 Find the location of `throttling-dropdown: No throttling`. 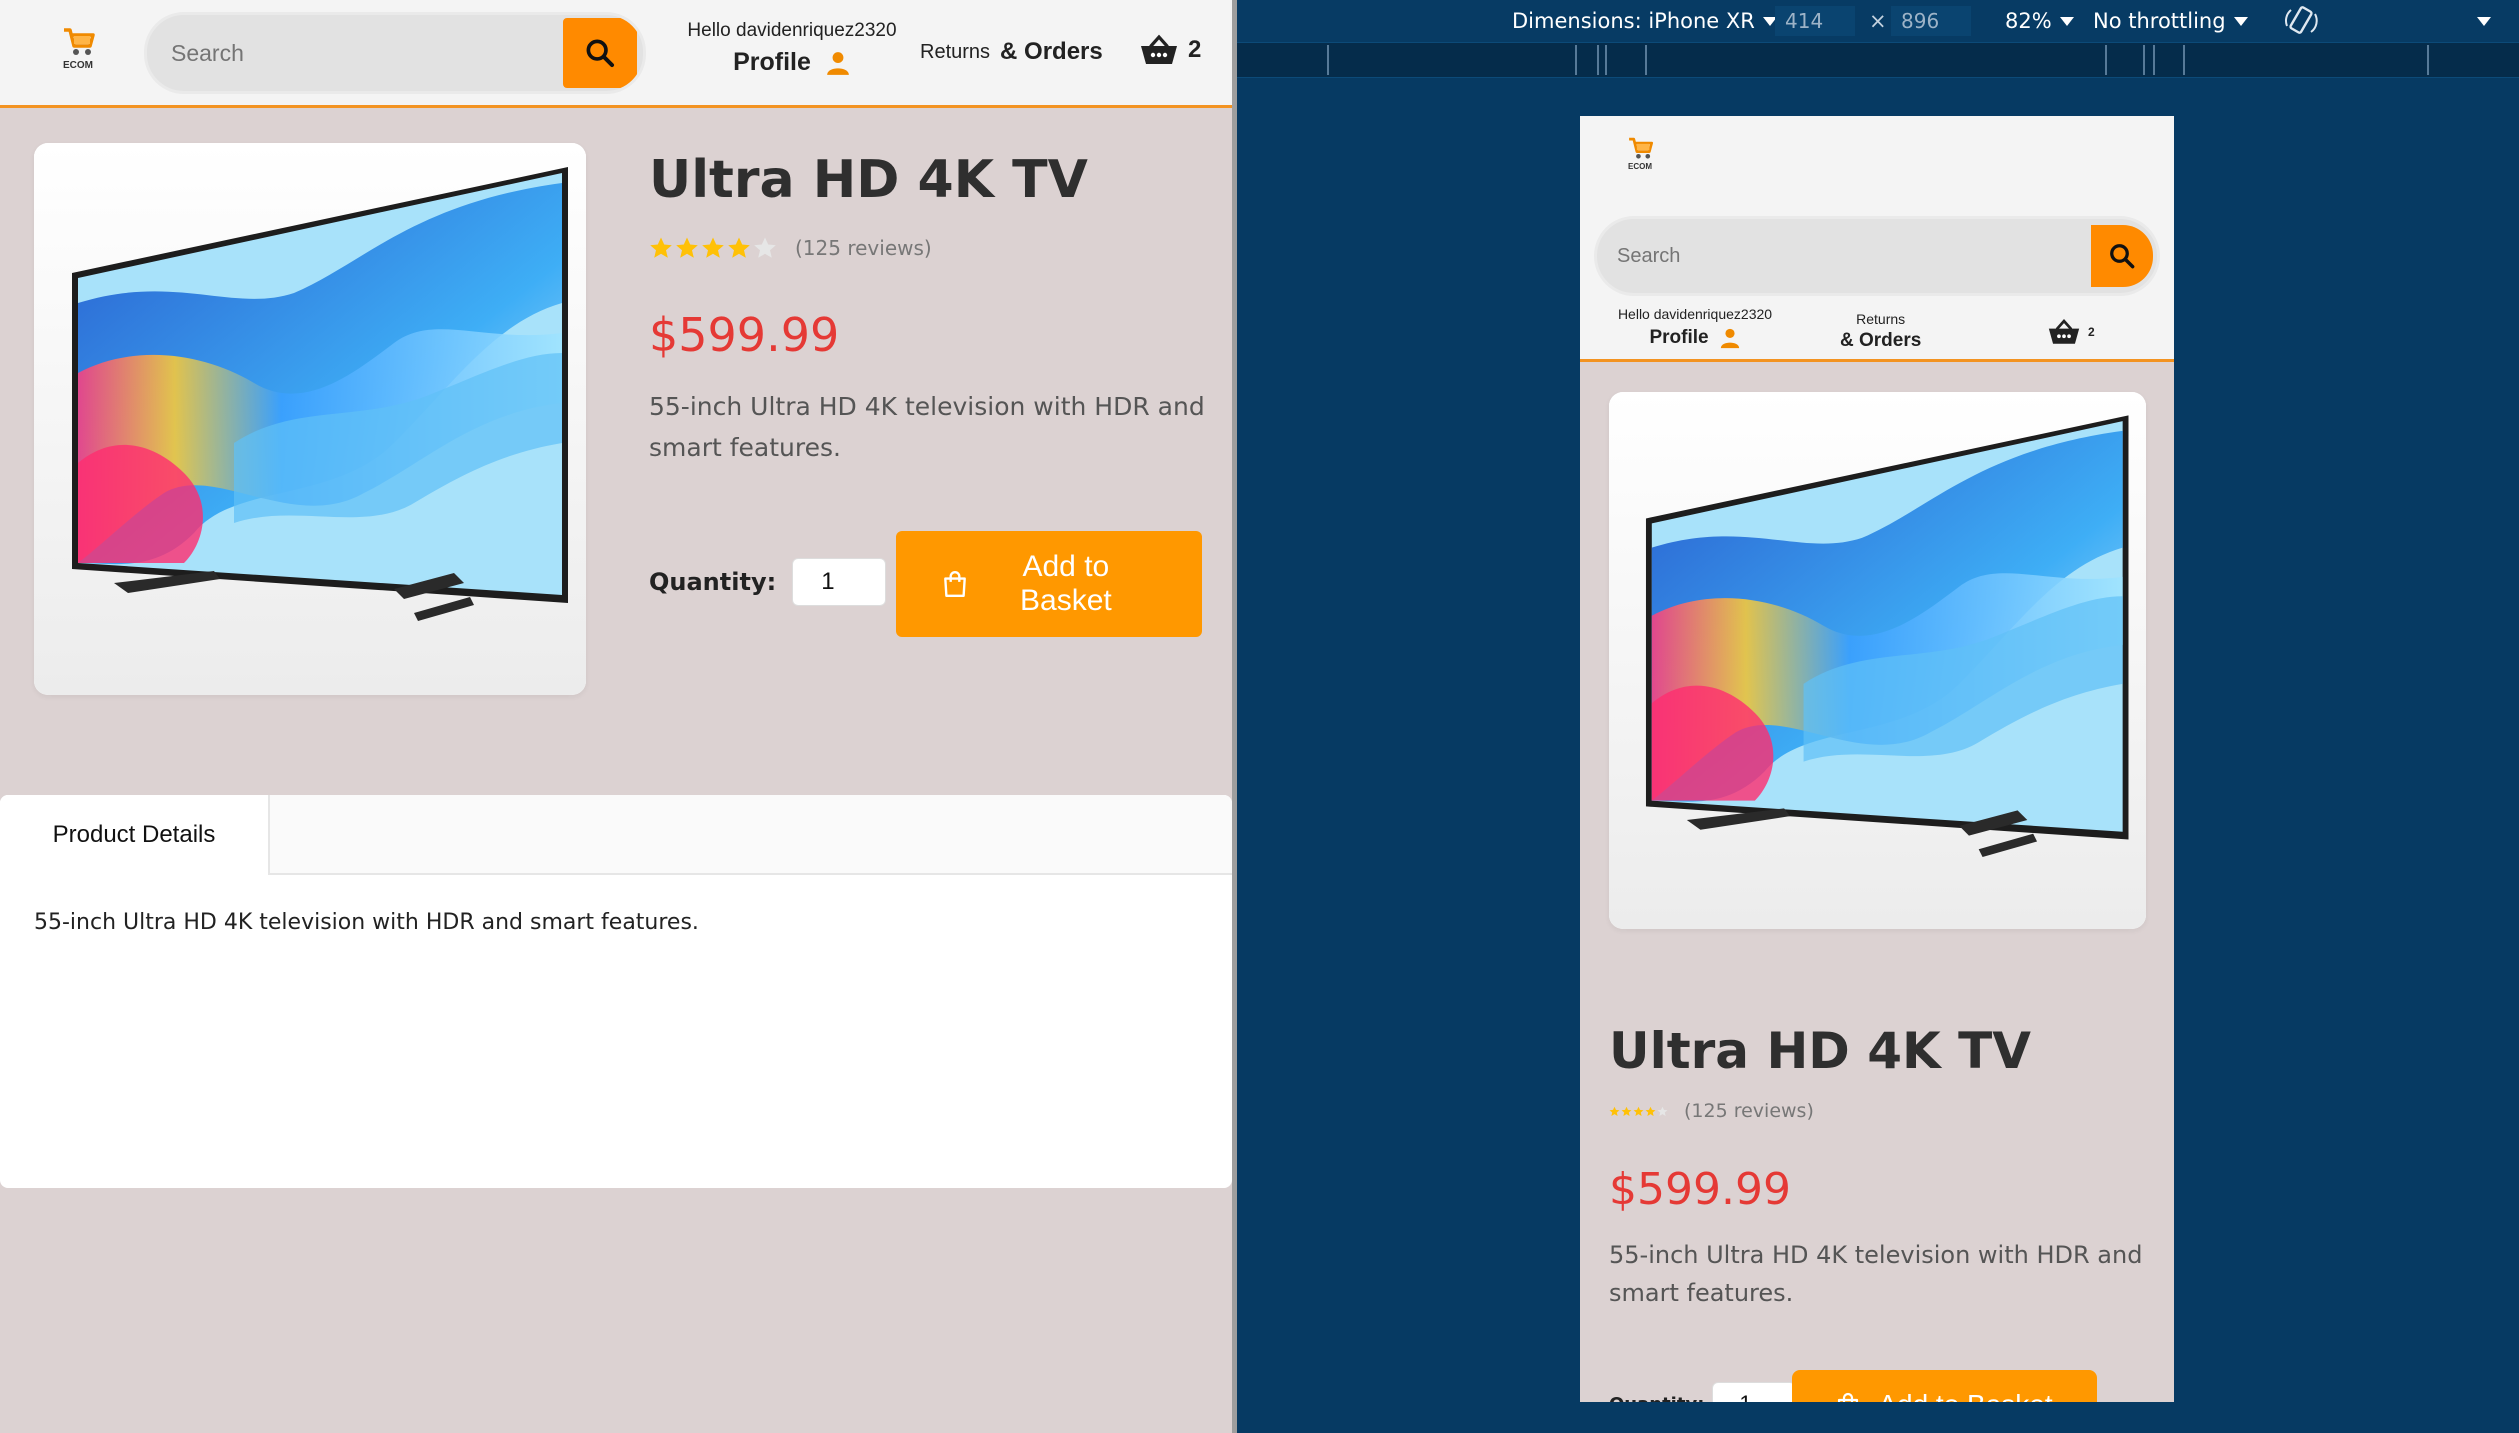

throttling-dropdown: No throttling is located at coordinates (2170, 21).